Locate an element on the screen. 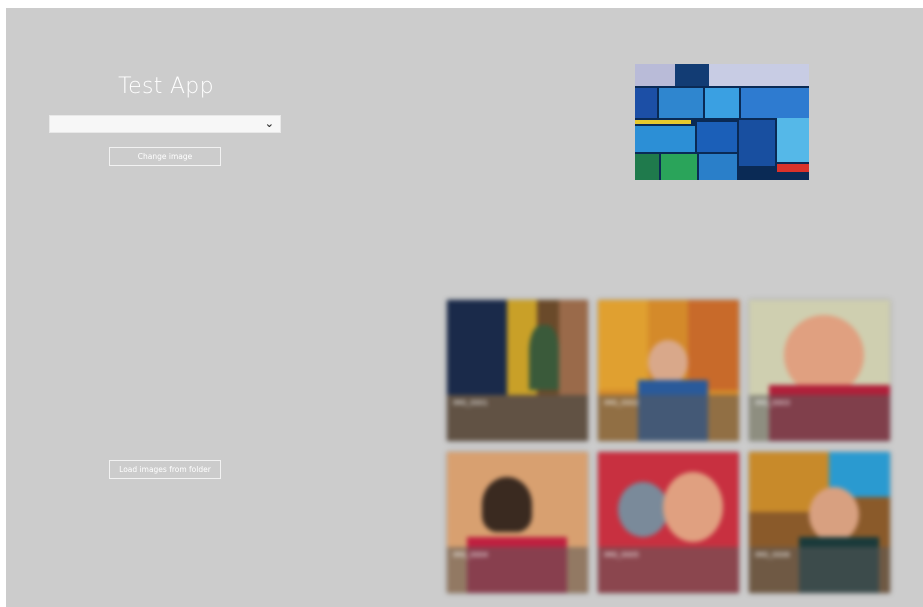 The height and width of the screenshot is (607, 923). preview-image is located at coordinates (722, 122).